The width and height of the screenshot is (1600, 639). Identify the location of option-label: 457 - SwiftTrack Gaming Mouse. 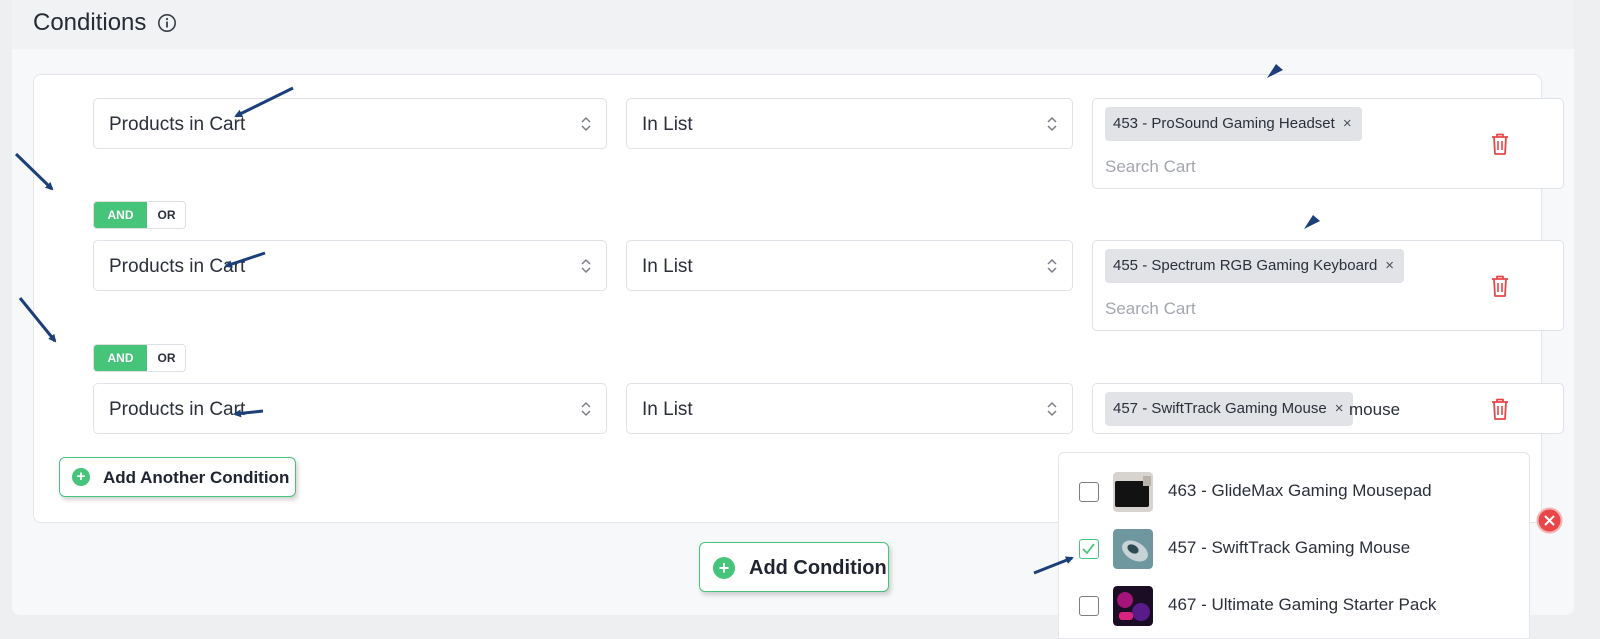
(1289, 547).